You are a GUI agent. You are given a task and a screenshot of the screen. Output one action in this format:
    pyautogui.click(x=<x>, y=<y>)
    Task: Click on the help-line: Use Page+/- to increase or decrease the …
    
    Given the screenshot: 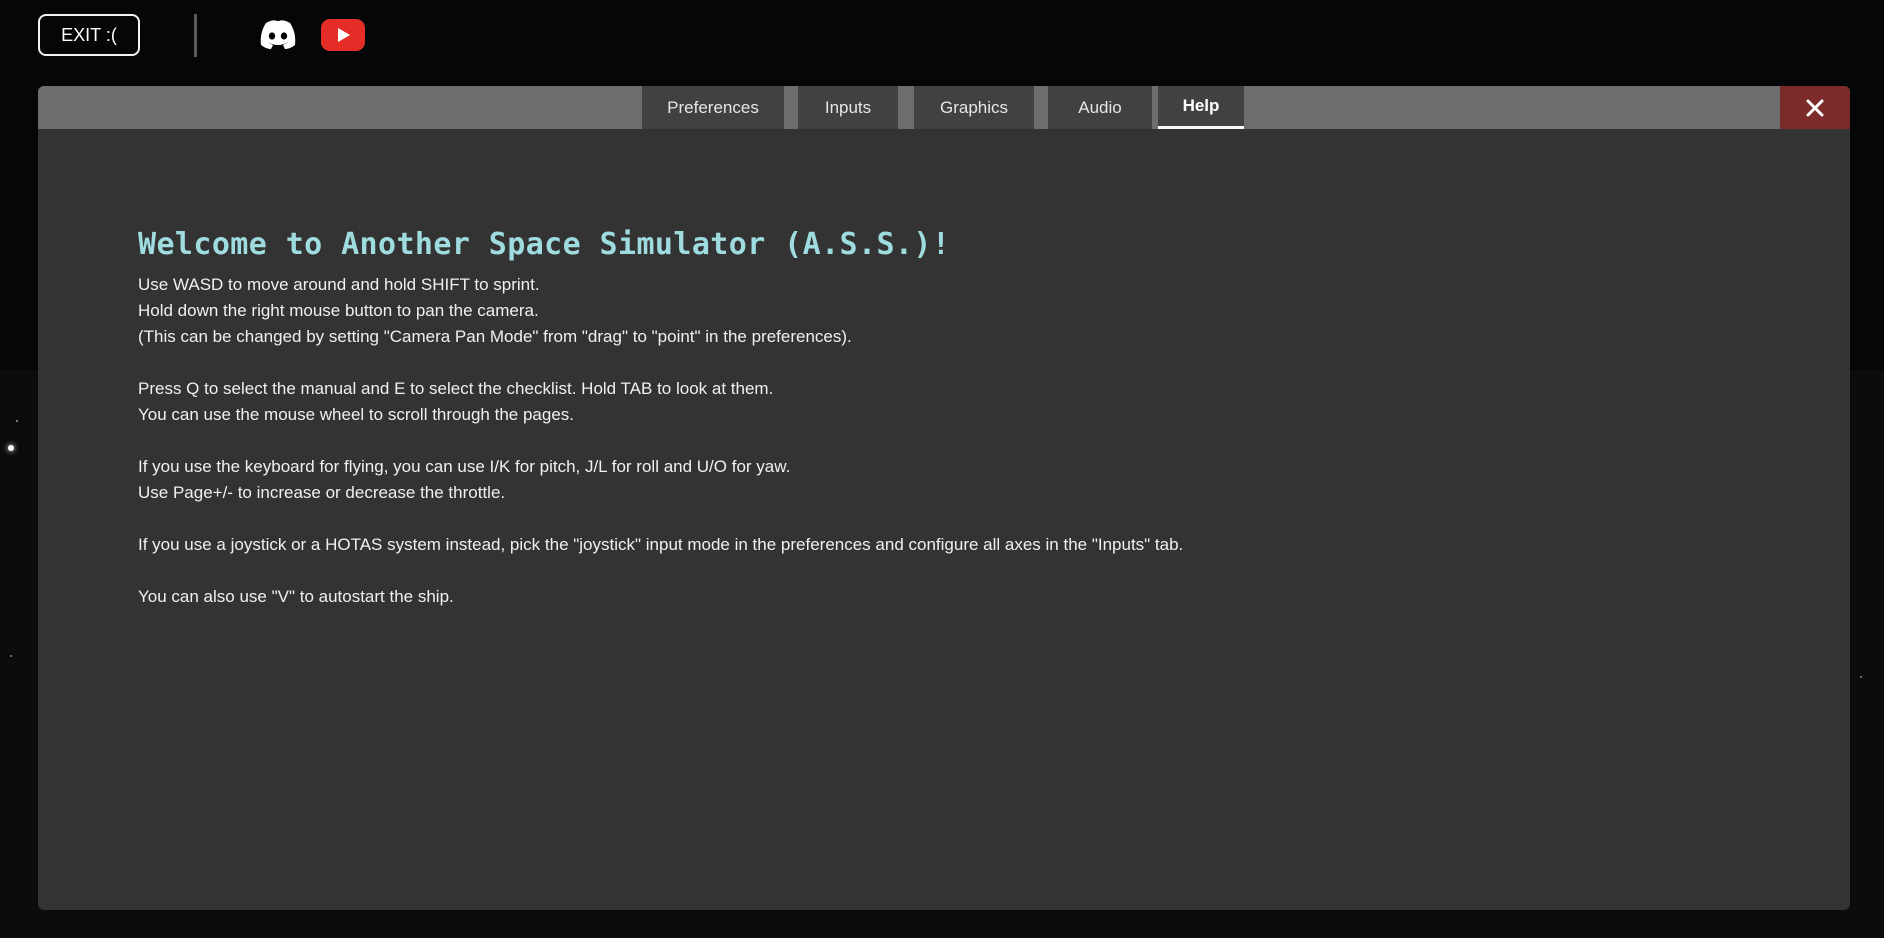 What is the action you would take?
    pyautogui.click(x=322, y=492)
    